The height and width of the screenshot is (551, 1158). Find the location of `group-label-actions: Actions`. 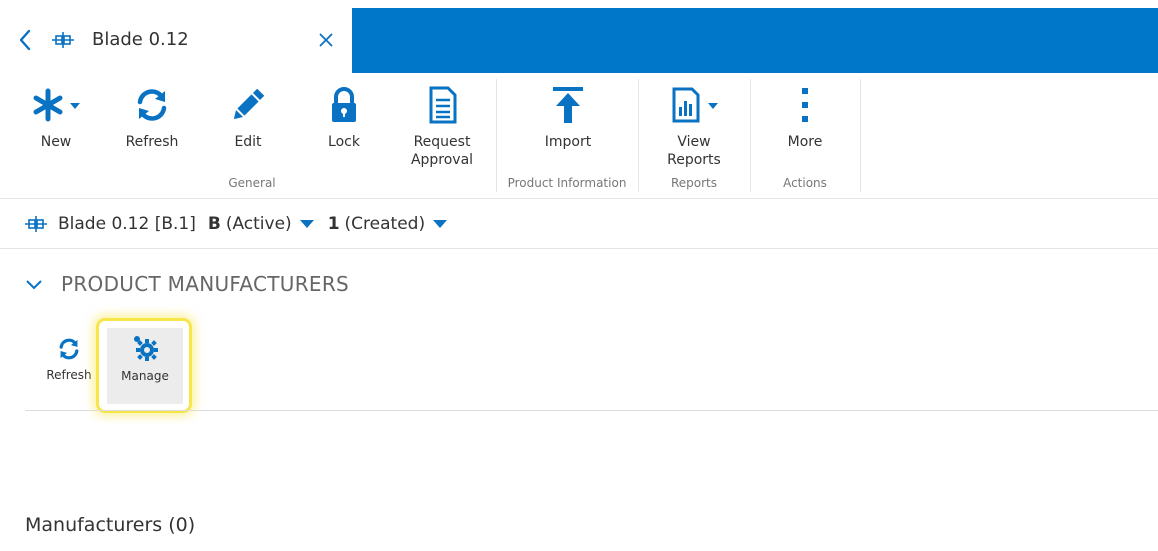

group-label-actions: Actions is located at coordinates (805, 183).